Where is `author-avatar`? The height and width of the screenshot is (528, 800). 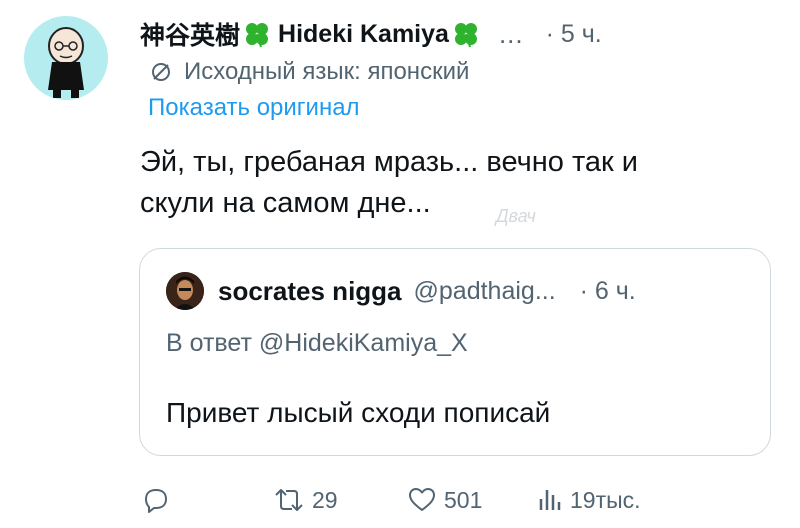 author-avatar is located at coordinates (66, 58).